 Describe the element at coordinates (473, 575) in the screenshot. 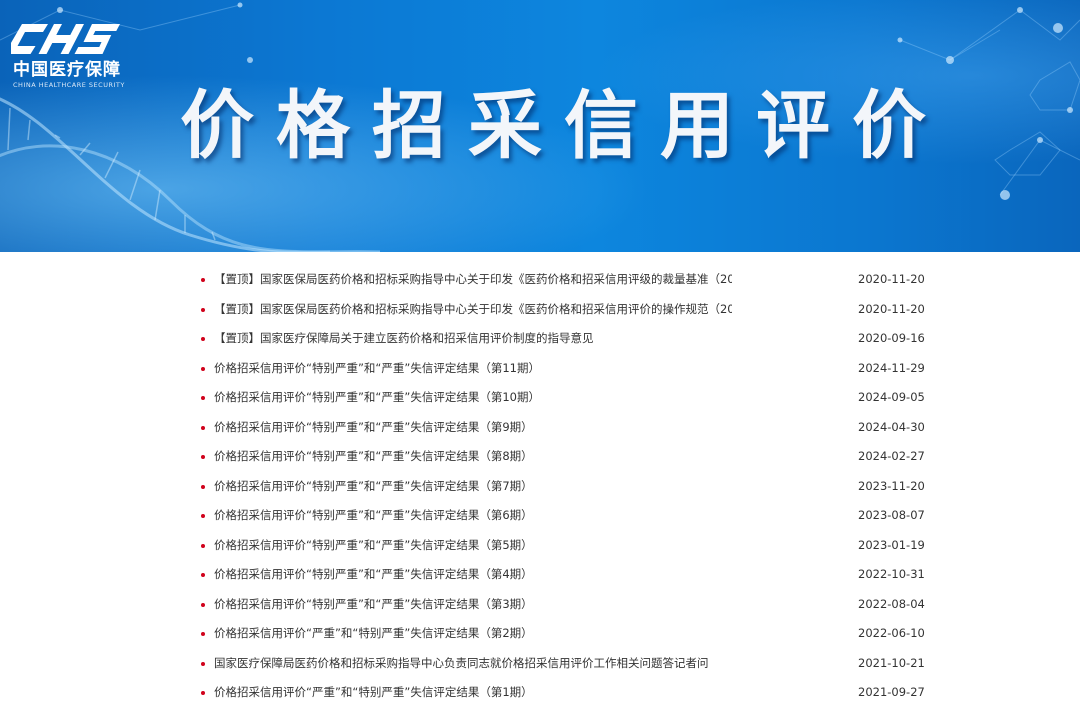

I see `article-link: 价格招采信用评价“特别严重”和“严重”失信评定结果（第4期）` at that location.